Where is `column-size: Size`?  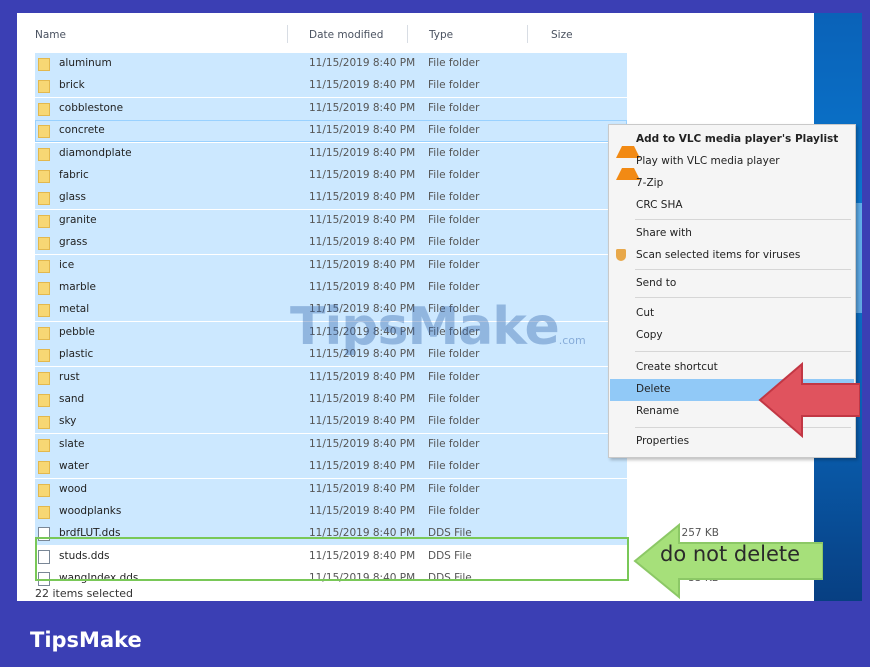
column-size: Size is located at coordinates (562, 35).